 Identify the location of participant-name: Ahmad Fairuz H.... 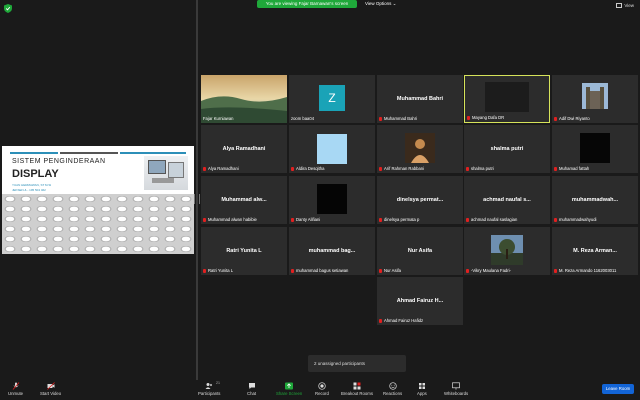
(420, 301).